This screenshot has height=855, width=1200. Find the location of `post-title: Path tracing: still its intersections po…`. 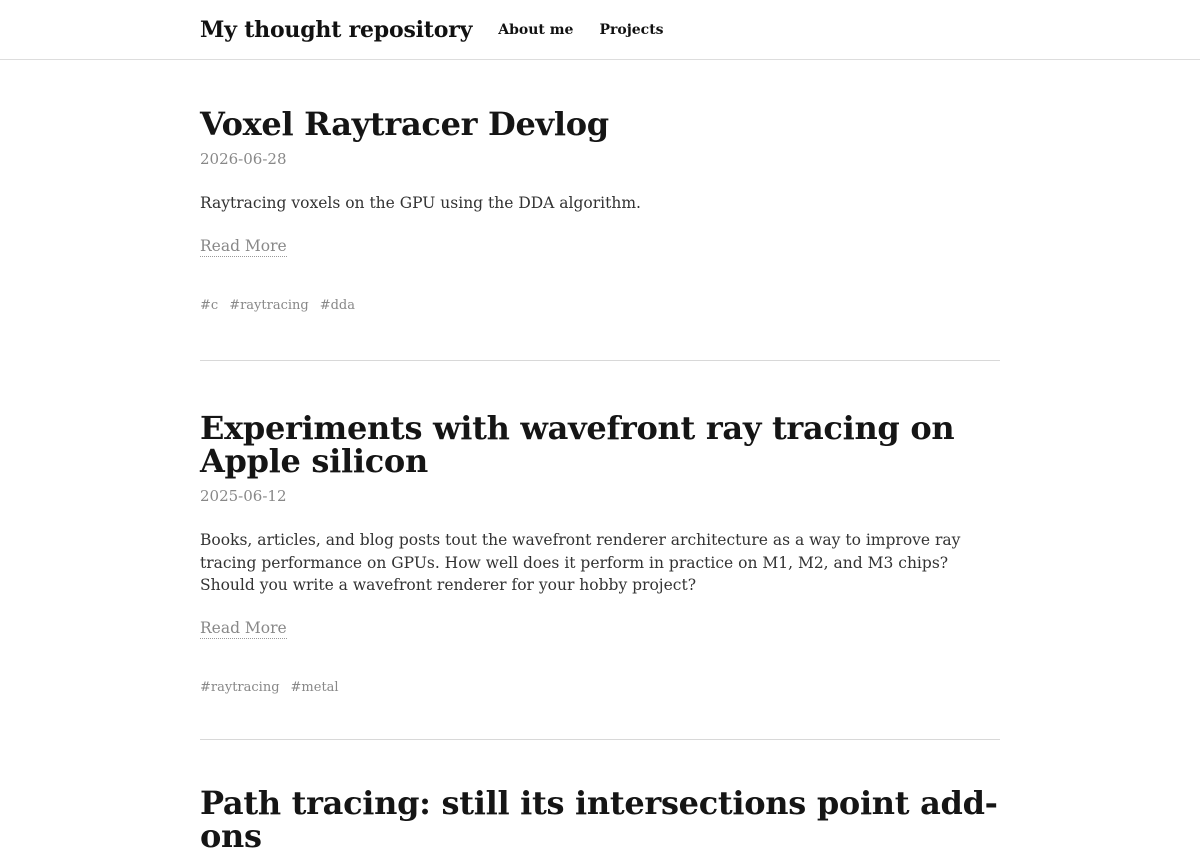

post-title: Path tracing: still its intersections po… is located at coordinates (600, 820).